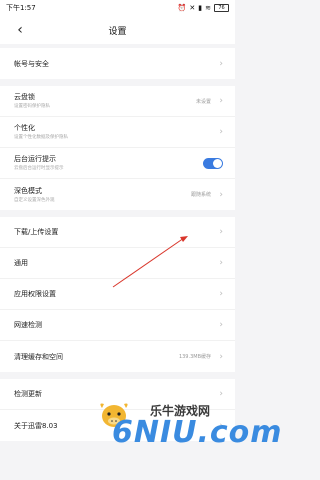 The image size is (320, 480). I want to click on background-run-toggle, so click(213, 163).